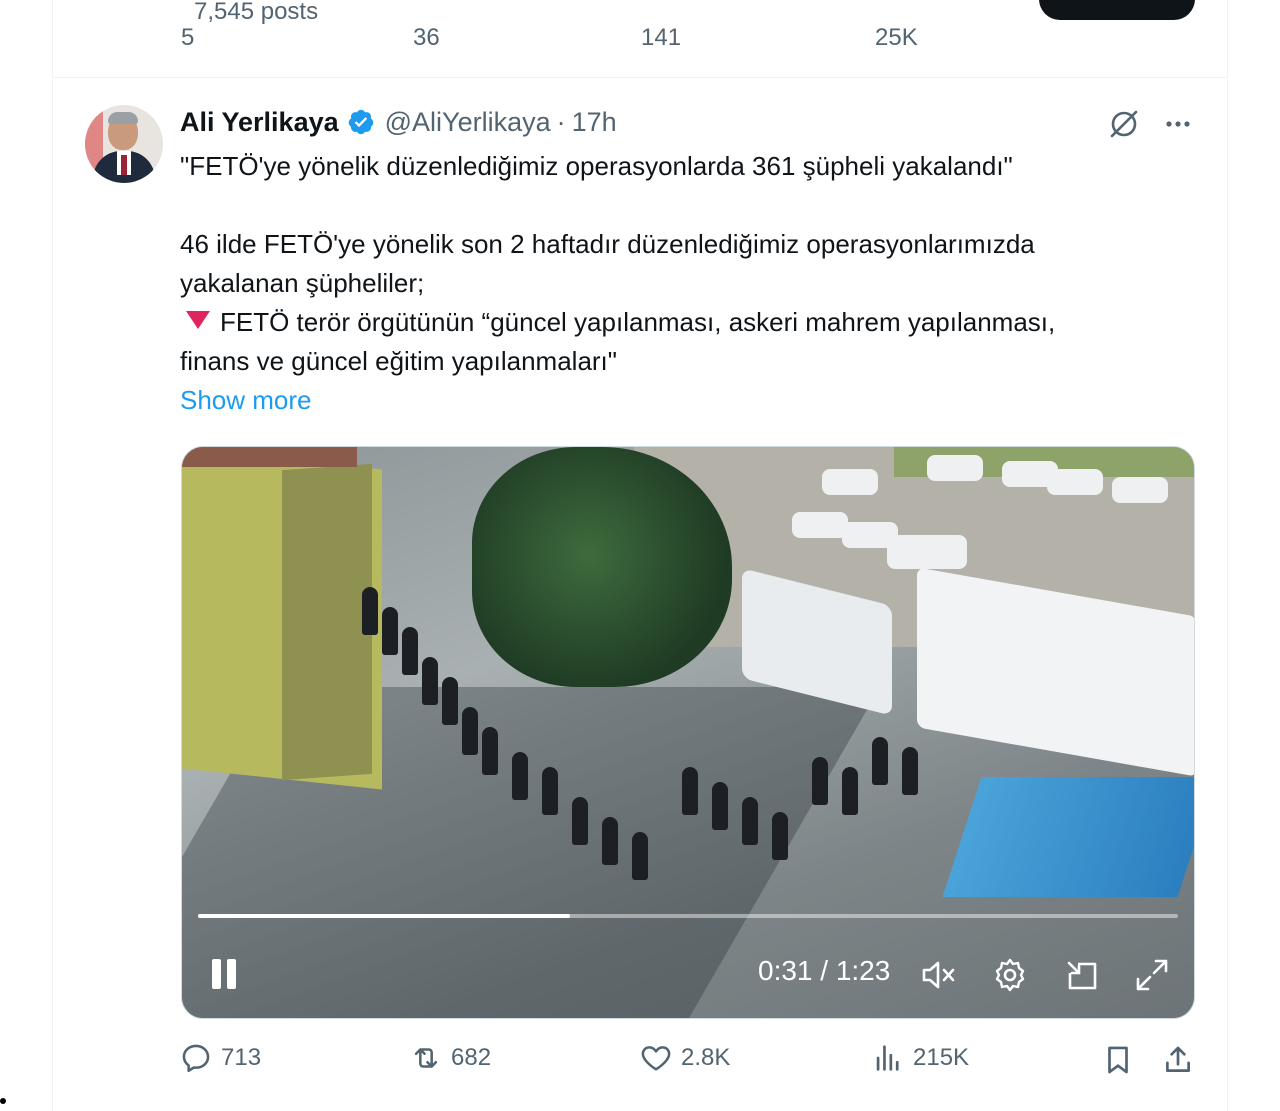 Image resolution: width=1280 pixels, height=1111 pixels. I want to click on repost-count: 682, so click(471, 1057).